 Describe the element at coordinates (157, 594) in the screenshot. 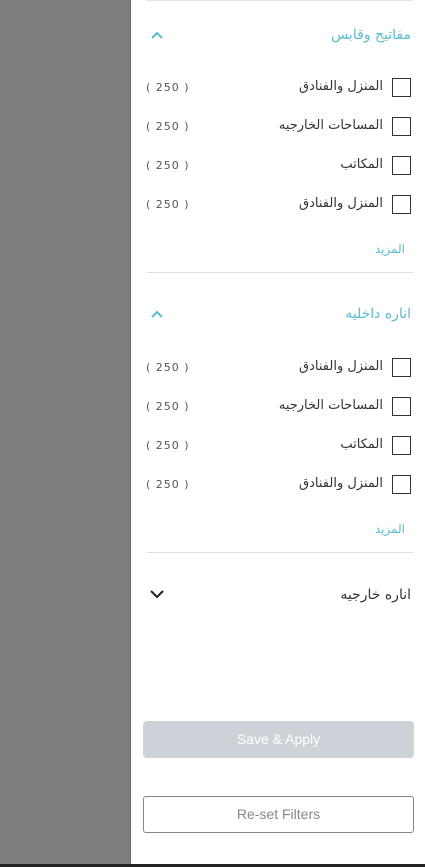

I see `chevron-down-icon` at that location.